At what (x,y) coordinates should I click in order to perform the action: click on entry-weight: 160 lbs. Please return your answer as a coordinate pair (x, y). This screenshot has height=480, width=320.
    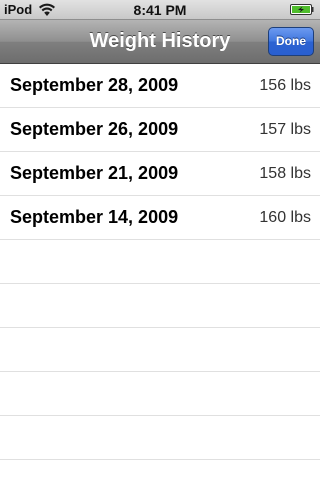
    Looking at the image, I should click on (285, 217).